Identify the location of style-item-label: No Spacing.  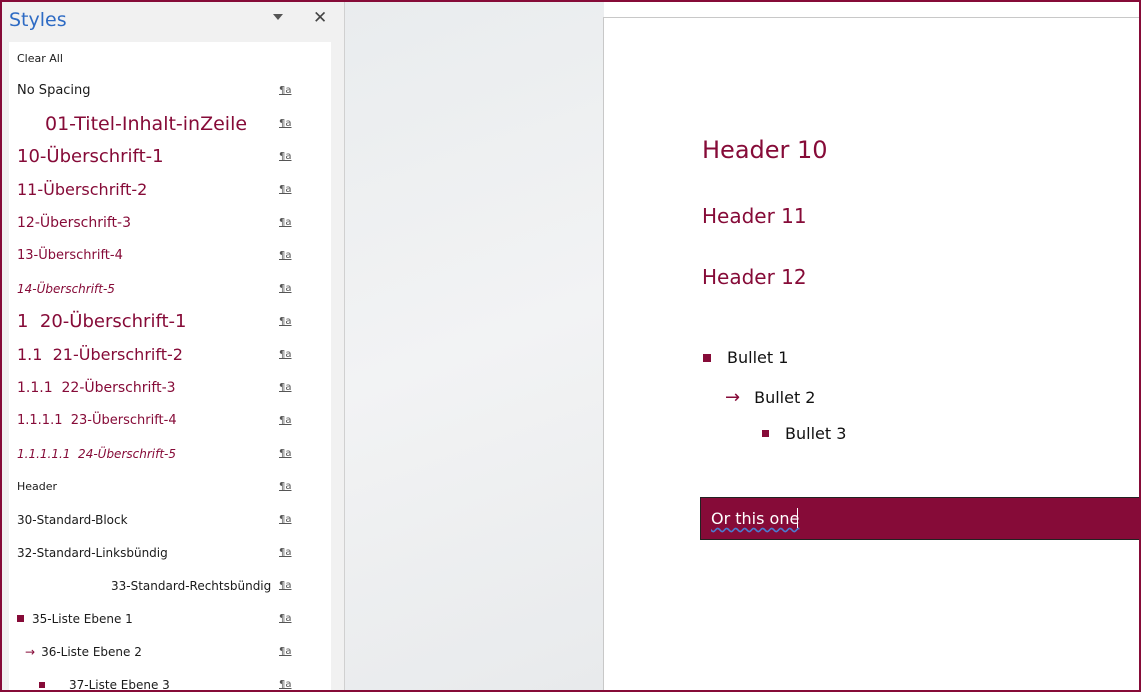
(54, 90).